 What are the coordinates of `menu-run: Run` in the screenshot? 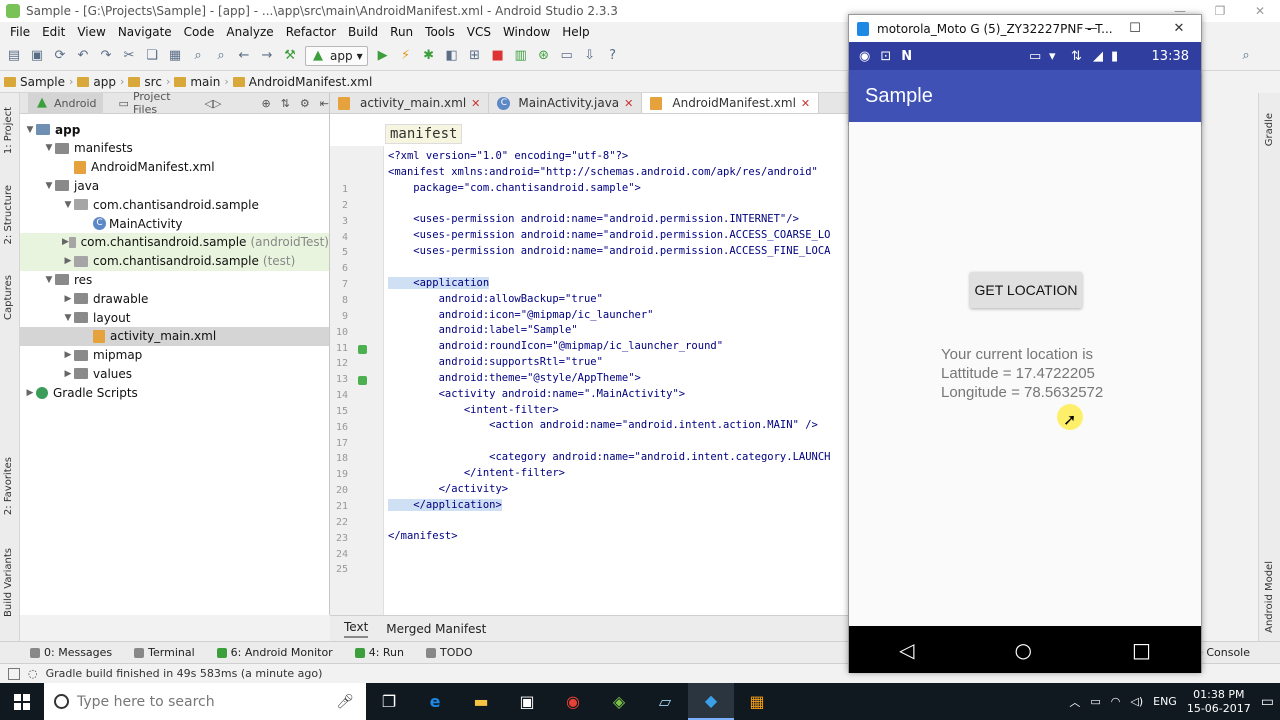 It's located at (401, 32).